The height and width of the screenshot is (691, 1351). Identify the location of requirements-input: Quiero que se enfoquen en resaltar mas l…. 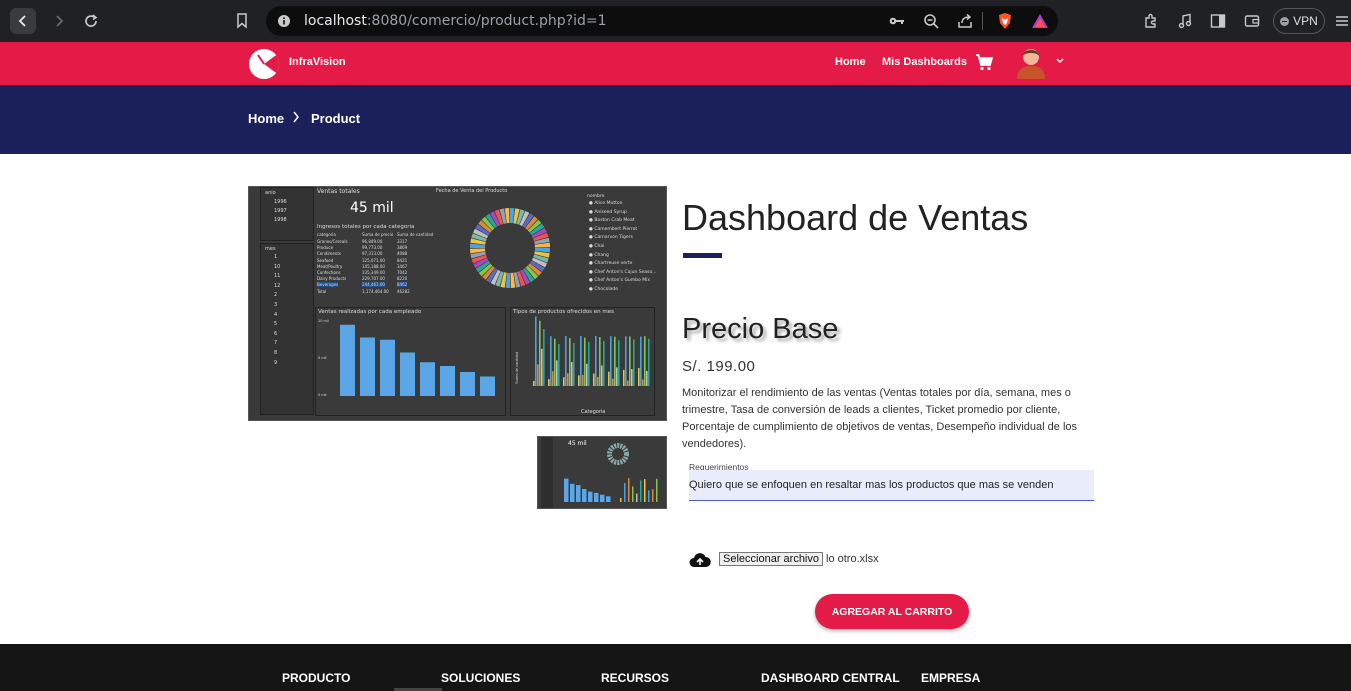
(891, 485).